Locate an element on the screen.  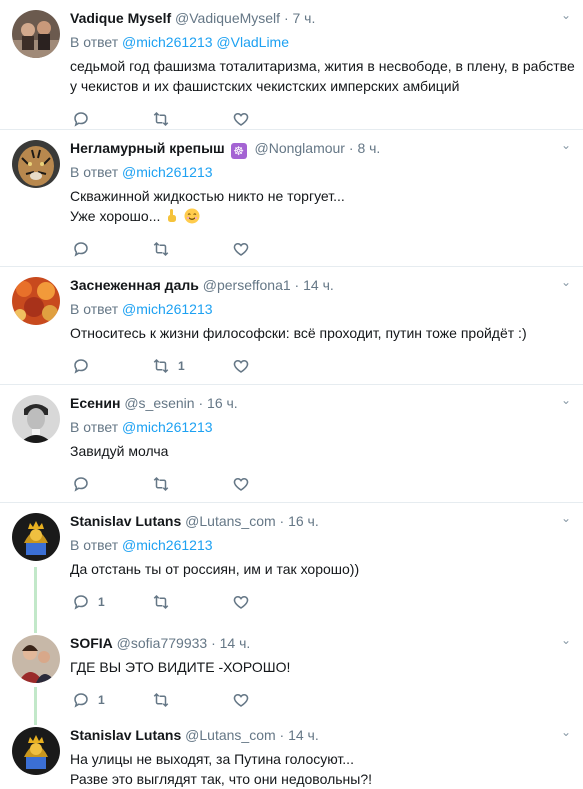
pointing-up-emoji-icon is located at coordinates (172, 215).